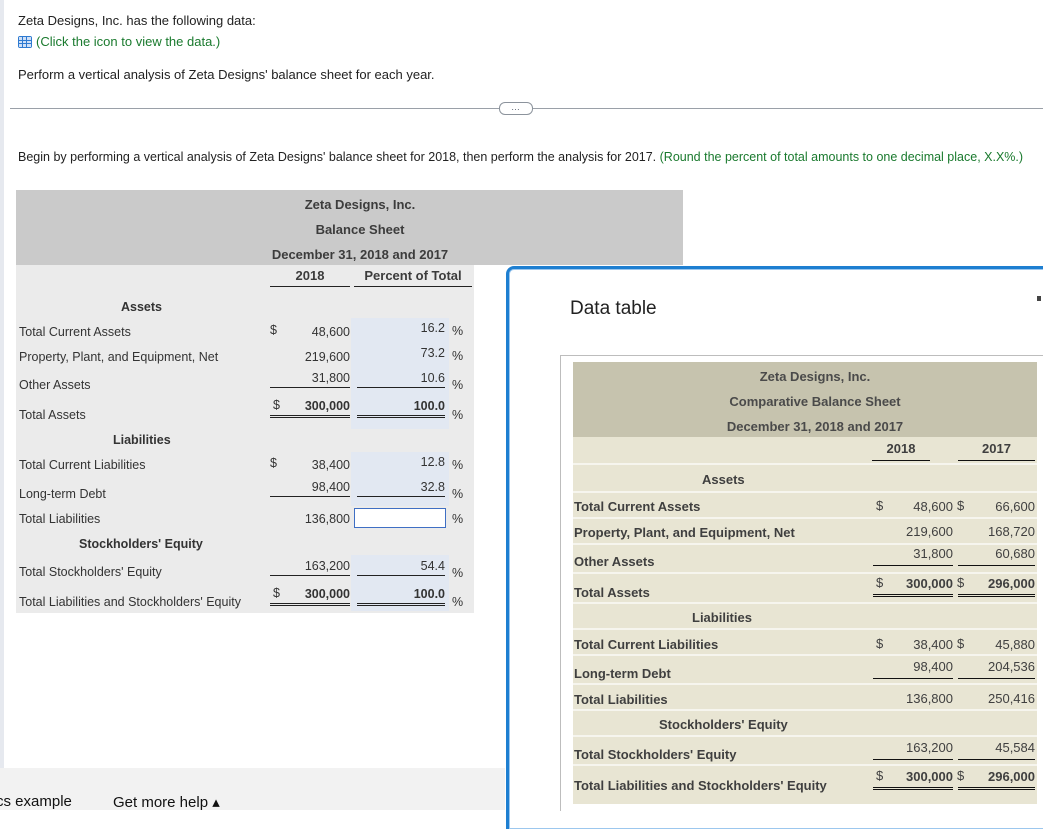 This screenshot has height=829, width=1043. What do you see at coordinates (929, 531) in the screenshot?
I see `dt-value-2018: 219,600` at bounding box center [929, 531].